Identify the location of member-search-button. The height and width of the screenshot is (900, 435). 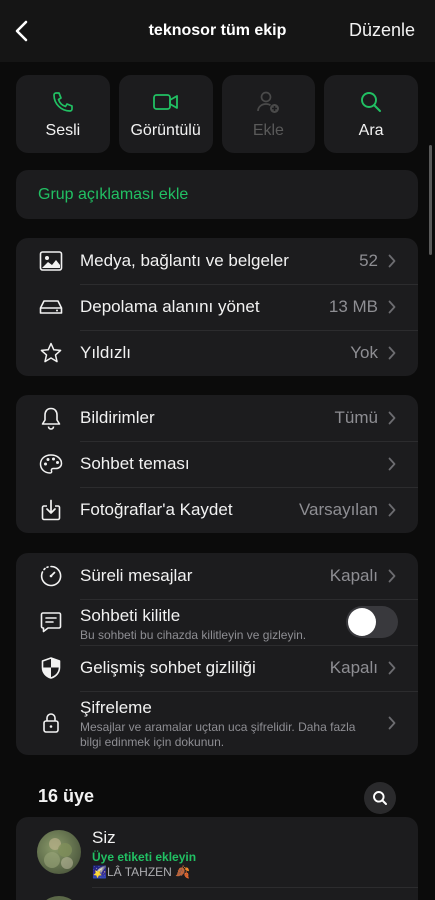
(380, 798).